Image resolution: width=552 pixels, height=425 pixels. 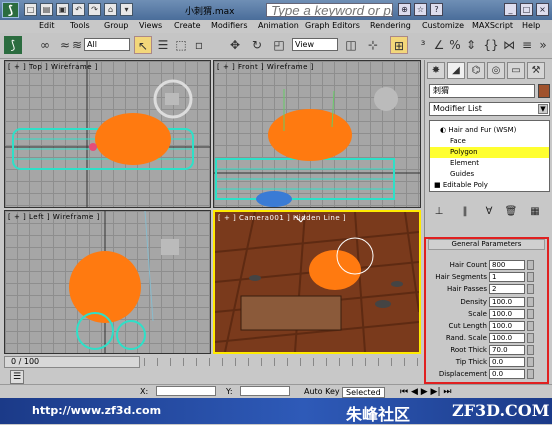 I want to click on help-icon: ?, so click(x=436, y=9).